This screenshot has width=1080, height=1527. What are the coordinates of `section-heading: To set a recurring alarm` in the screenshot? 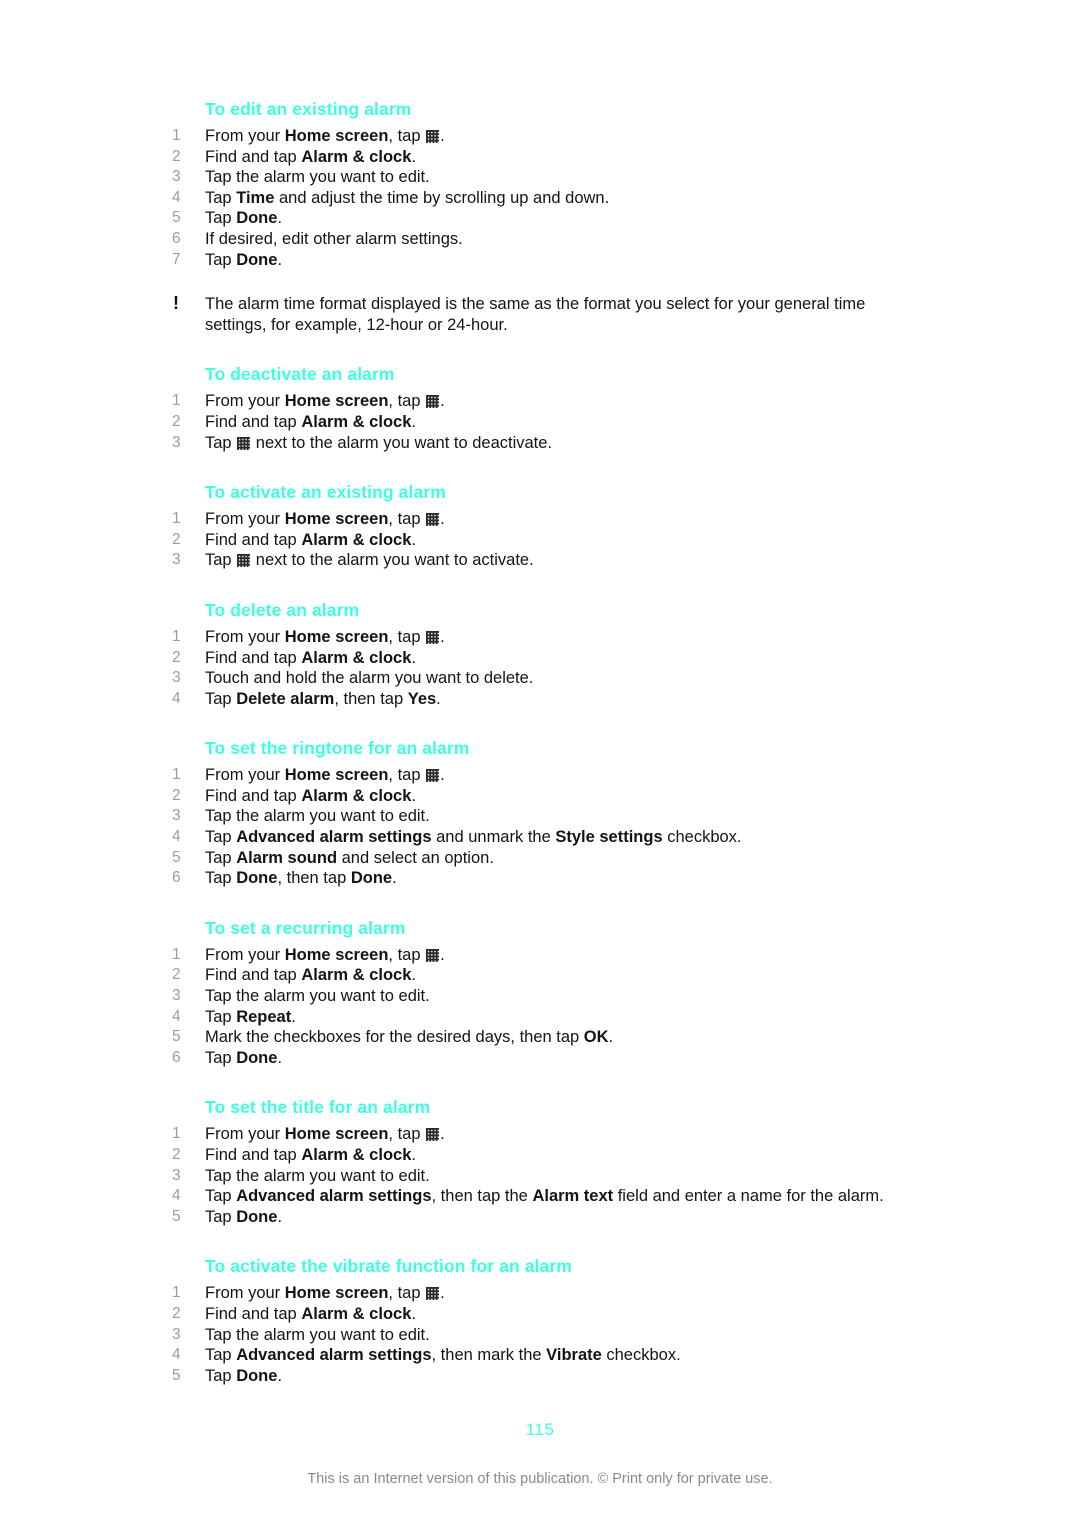 It's located at (305, 927).